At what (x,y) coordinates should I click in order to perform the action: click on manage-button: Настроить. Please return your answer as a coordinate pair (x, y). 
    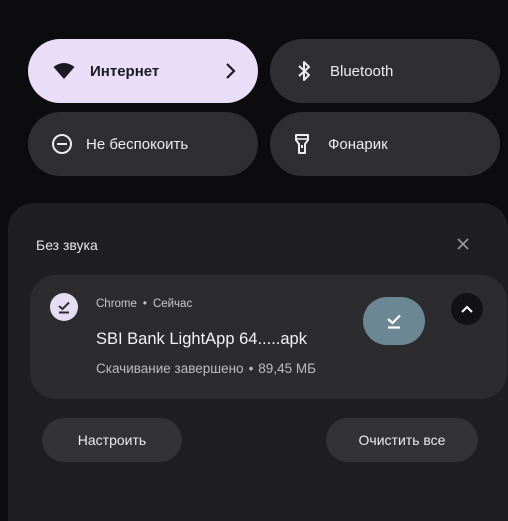
    Looking at the image, I should click on (112, 440).